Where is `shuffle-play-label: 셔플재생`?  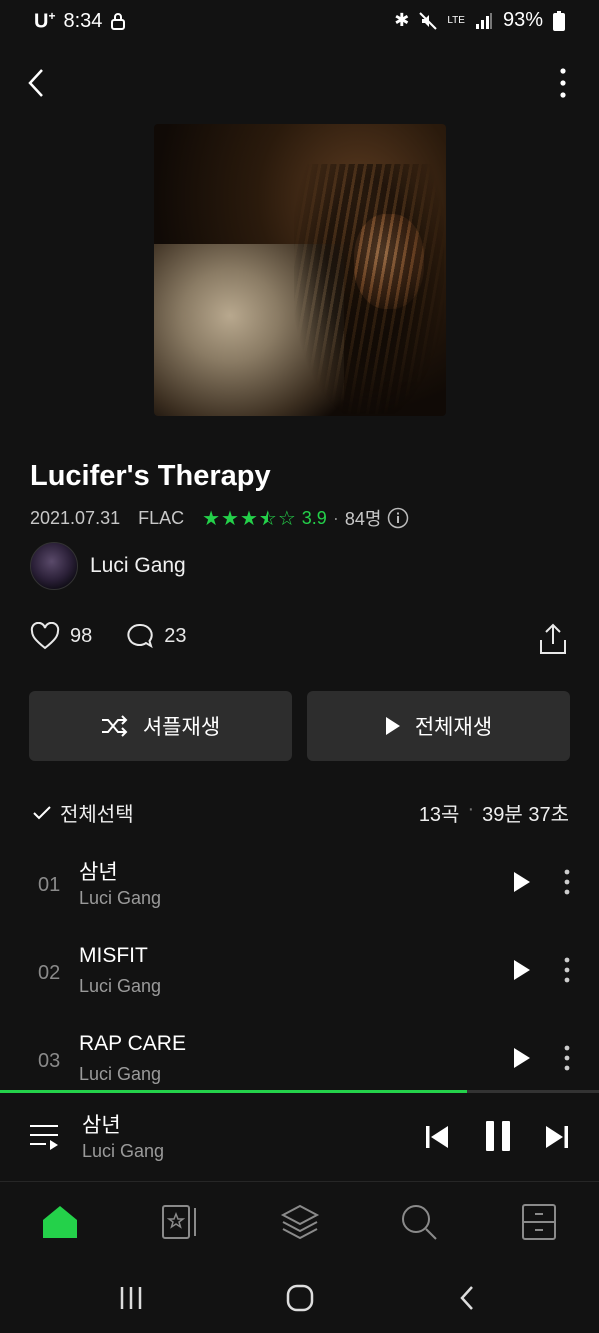
shuffle-play-label: 셔플재생 is located at coordinates (181, 727).